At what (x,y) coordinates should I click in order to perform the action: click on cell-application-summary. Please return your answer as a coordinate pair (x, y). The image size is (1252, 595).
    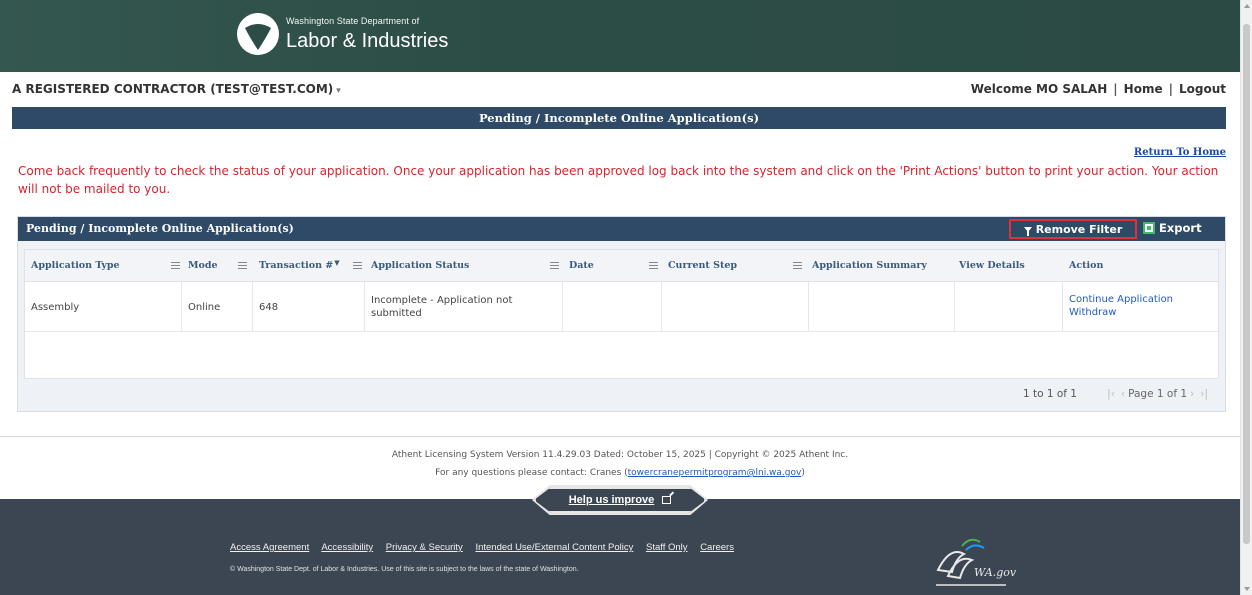
    Looking at the image, I should click on (882, 307).